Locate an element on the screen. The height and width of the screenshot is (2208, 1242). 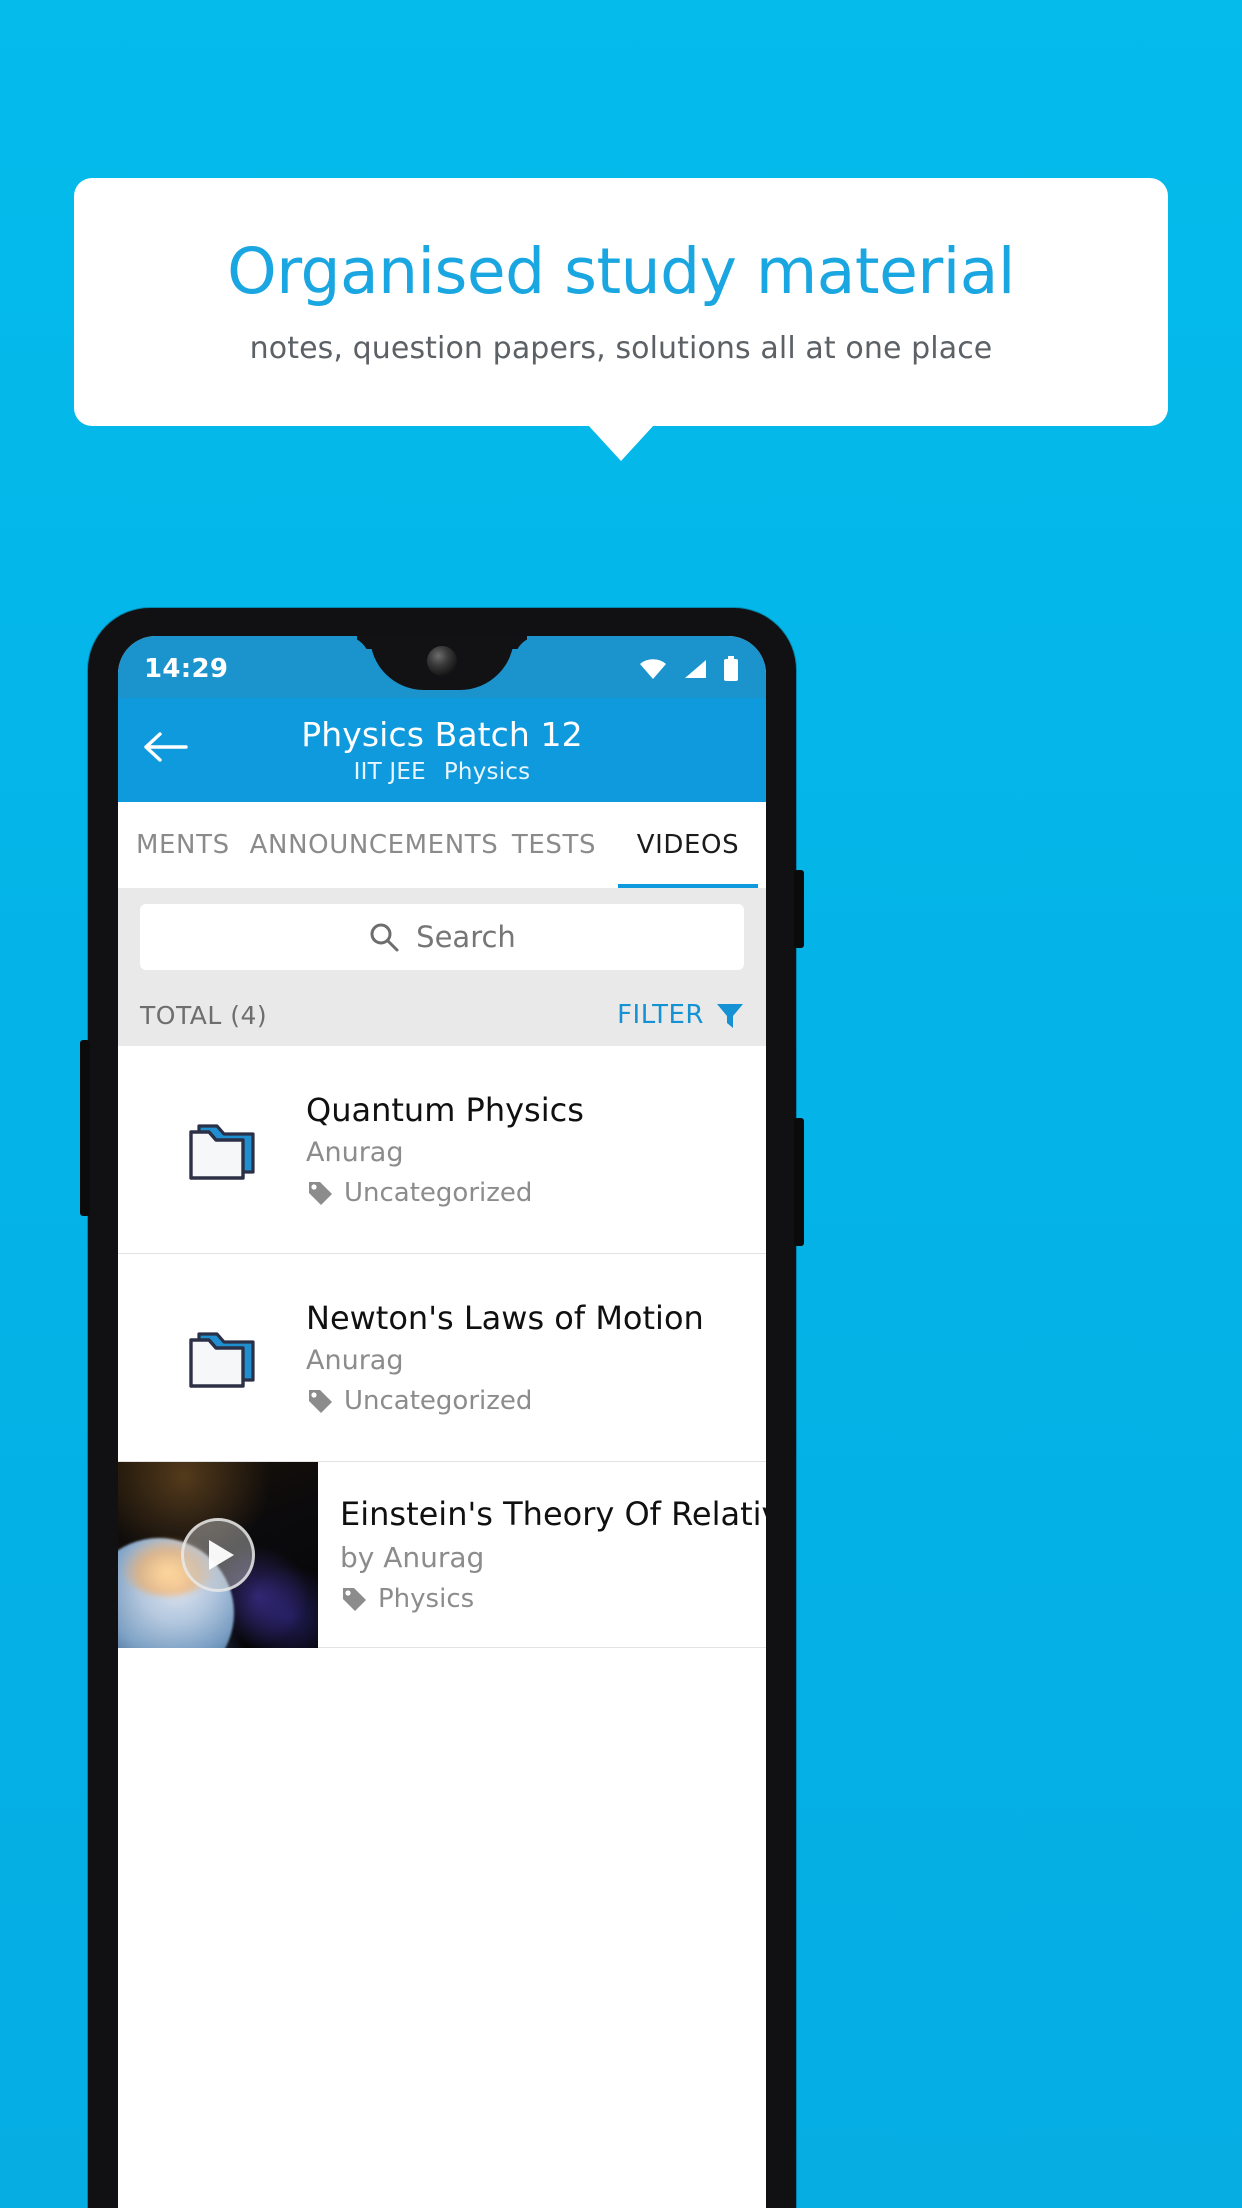
list-item-body: Quantum Physics Anurag Uncategorized is located at coordinates (526, 1149).